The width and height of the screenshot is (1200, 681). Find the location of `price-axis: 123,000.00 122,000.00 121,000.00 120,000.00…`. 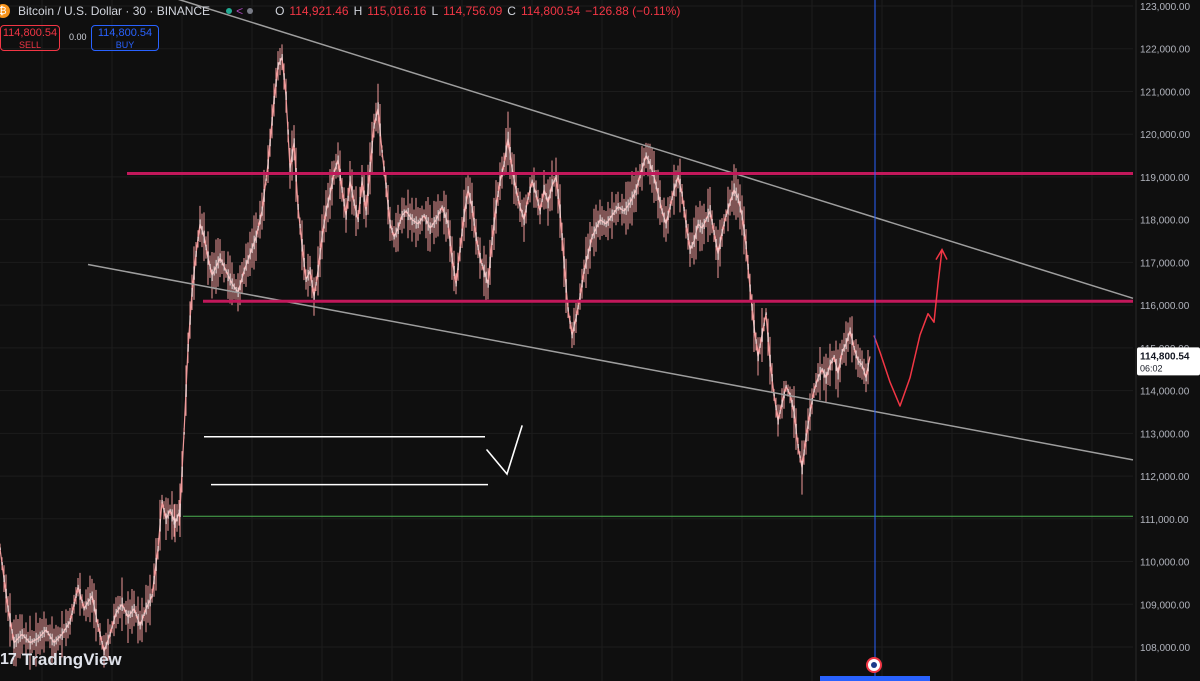

price-axis: 123,000.00 122,000.00 121,000.00 120,000.00… is located at coordinates (1162, 340).